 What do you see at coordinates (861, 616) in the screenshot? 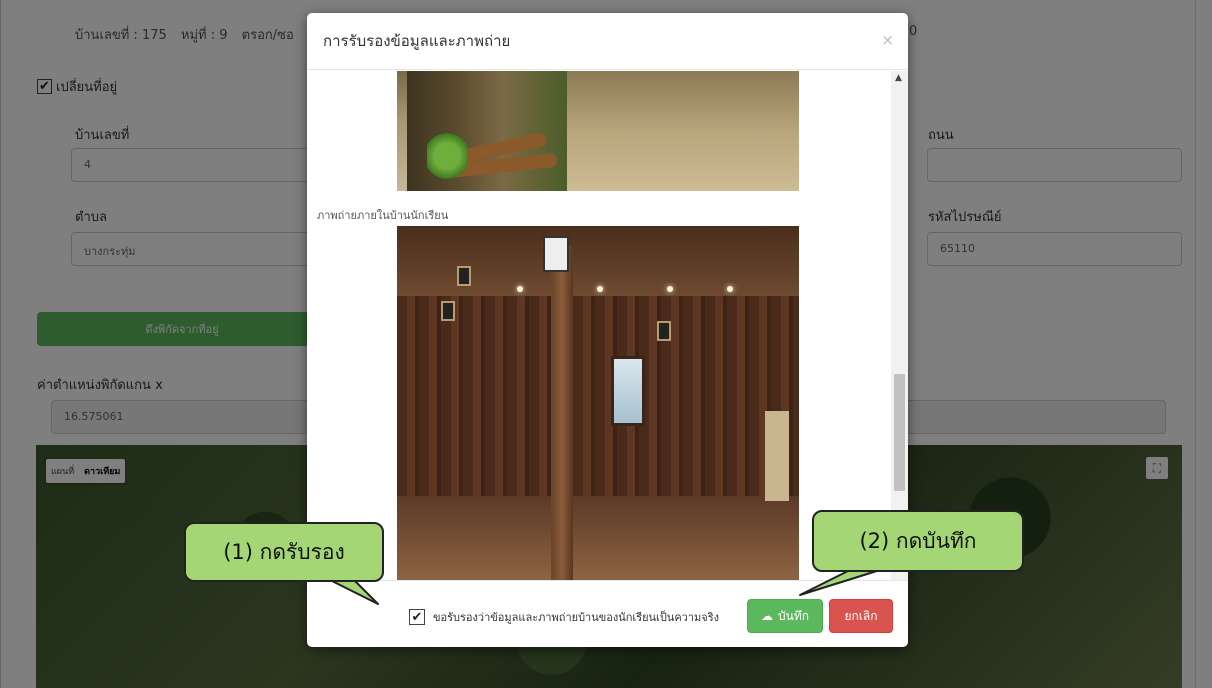
I see `cancel-button: ยกเลิก` at bounding box center [861, 616].